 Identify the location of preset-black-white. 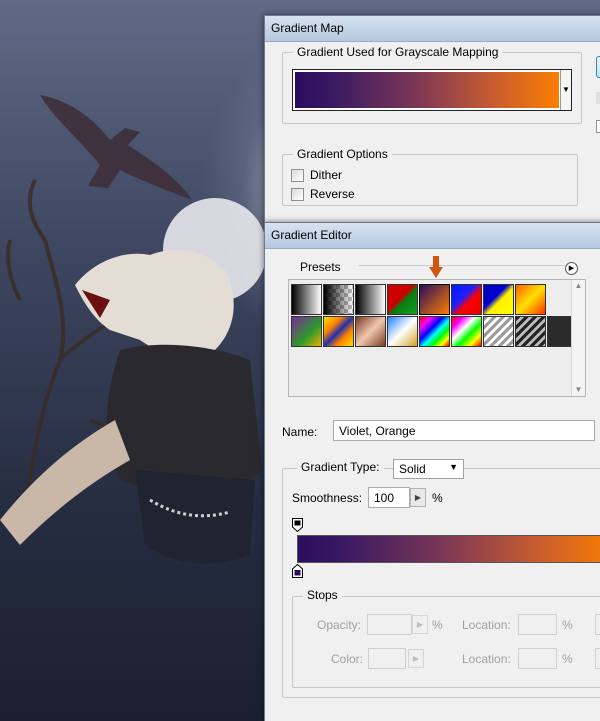
(370, 299).